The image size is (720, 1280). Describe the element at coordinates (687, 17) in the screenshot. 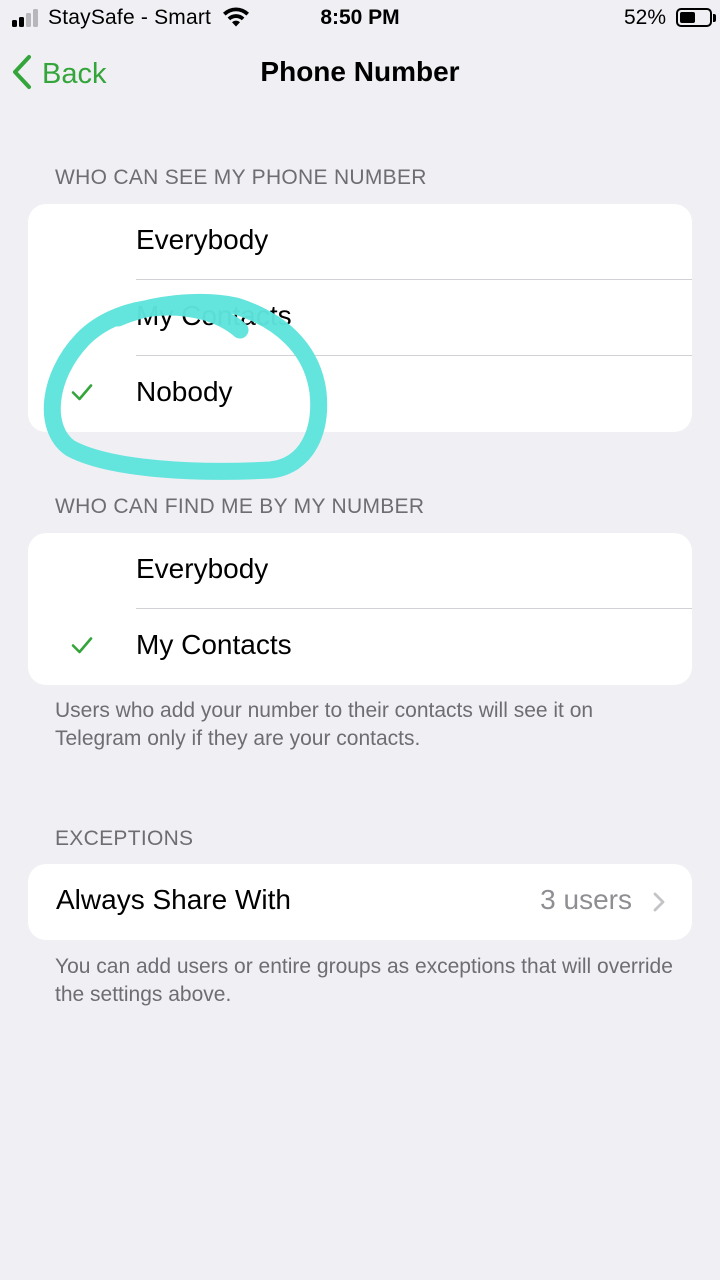

I see `battery-level-fill` at that location.